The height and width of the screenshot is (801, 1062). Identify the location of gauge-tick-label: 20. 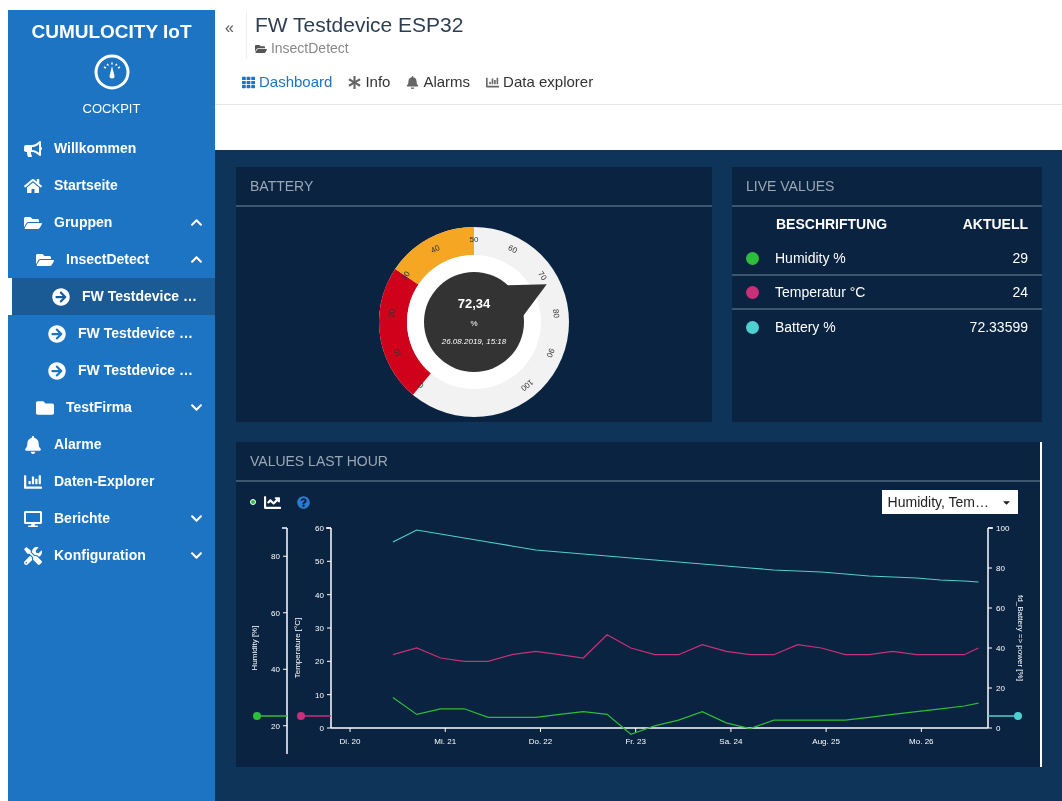
(392, 313).